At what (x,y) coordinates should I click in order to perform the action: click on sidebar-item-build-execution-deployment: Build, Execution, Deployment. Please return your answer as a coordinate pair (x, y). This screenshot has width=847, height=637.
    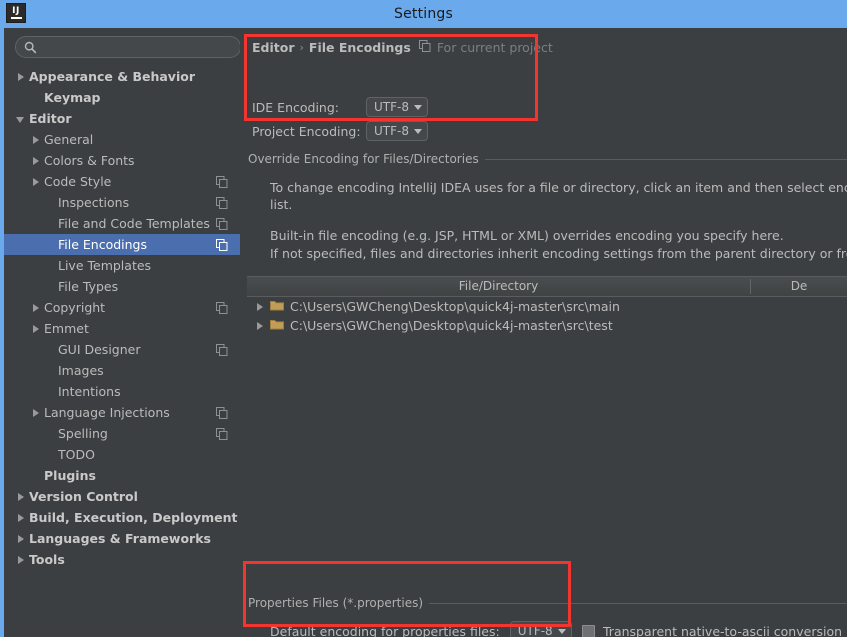
    Looking at the image, I should click on (122, 517).